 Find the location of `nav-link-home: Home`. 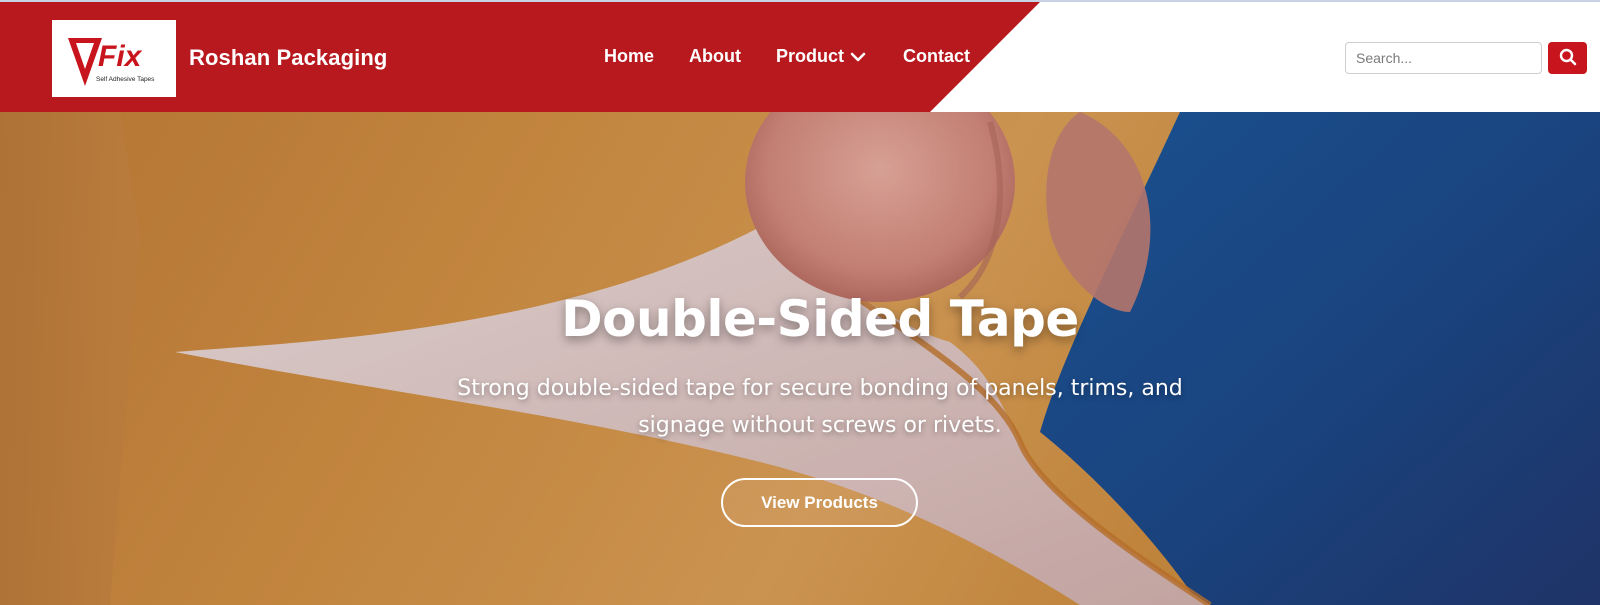

nav-link-home: Home is located at coordinates (629, 56).